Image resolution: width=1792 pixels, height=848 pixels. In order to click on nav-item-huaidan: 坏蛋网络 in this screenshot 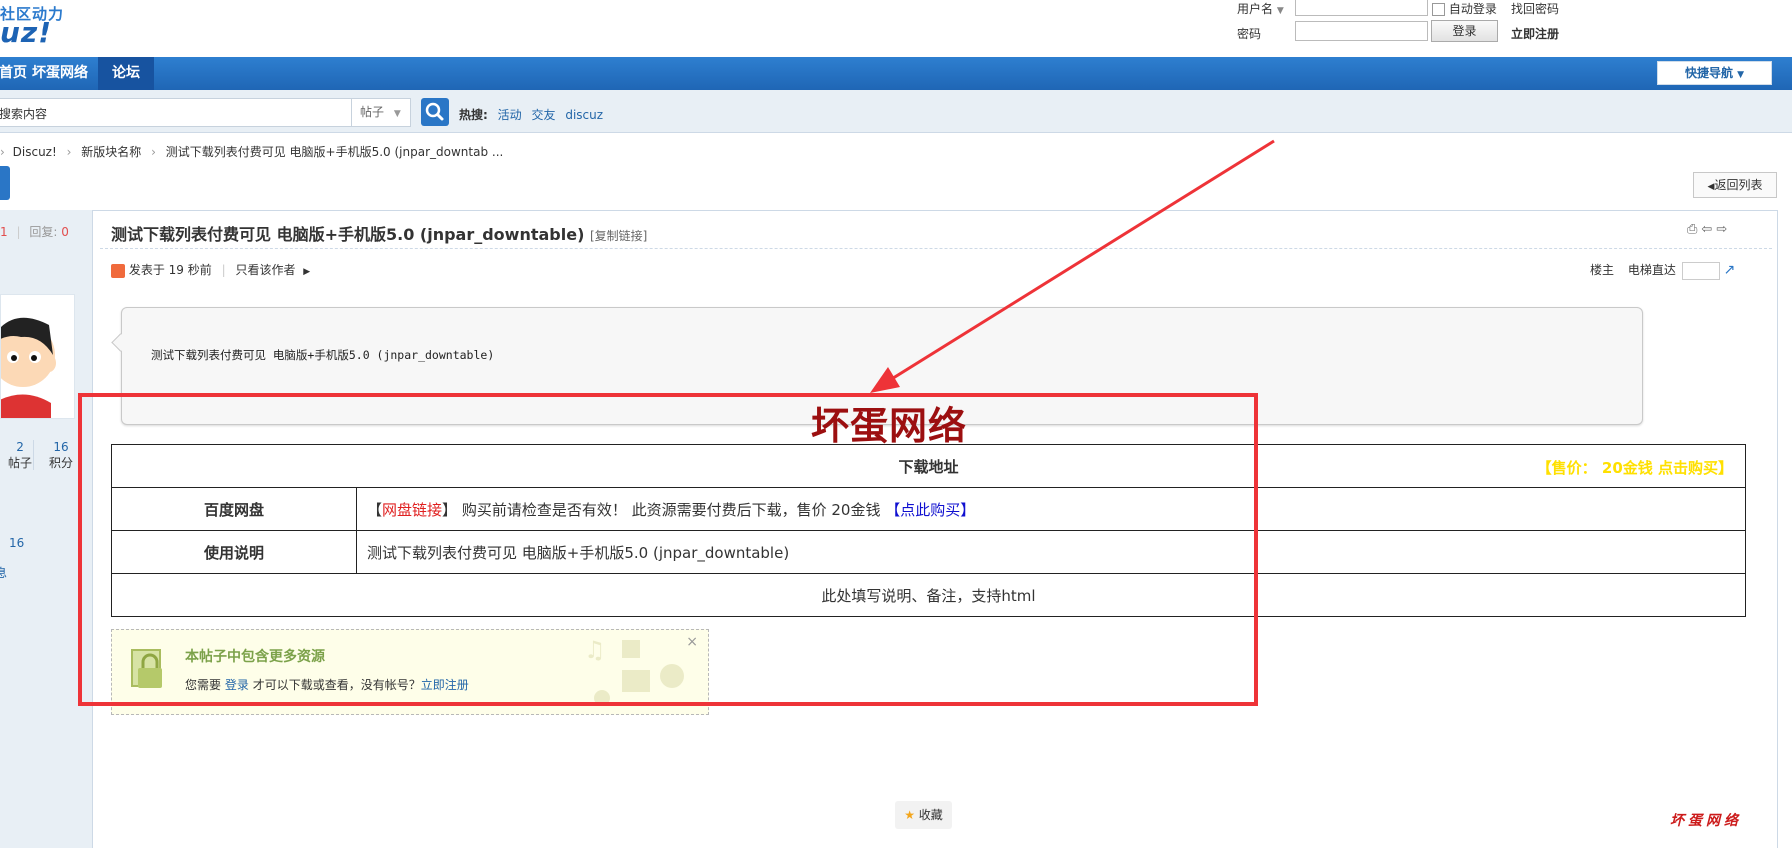, I will do `click(60, 73)`.